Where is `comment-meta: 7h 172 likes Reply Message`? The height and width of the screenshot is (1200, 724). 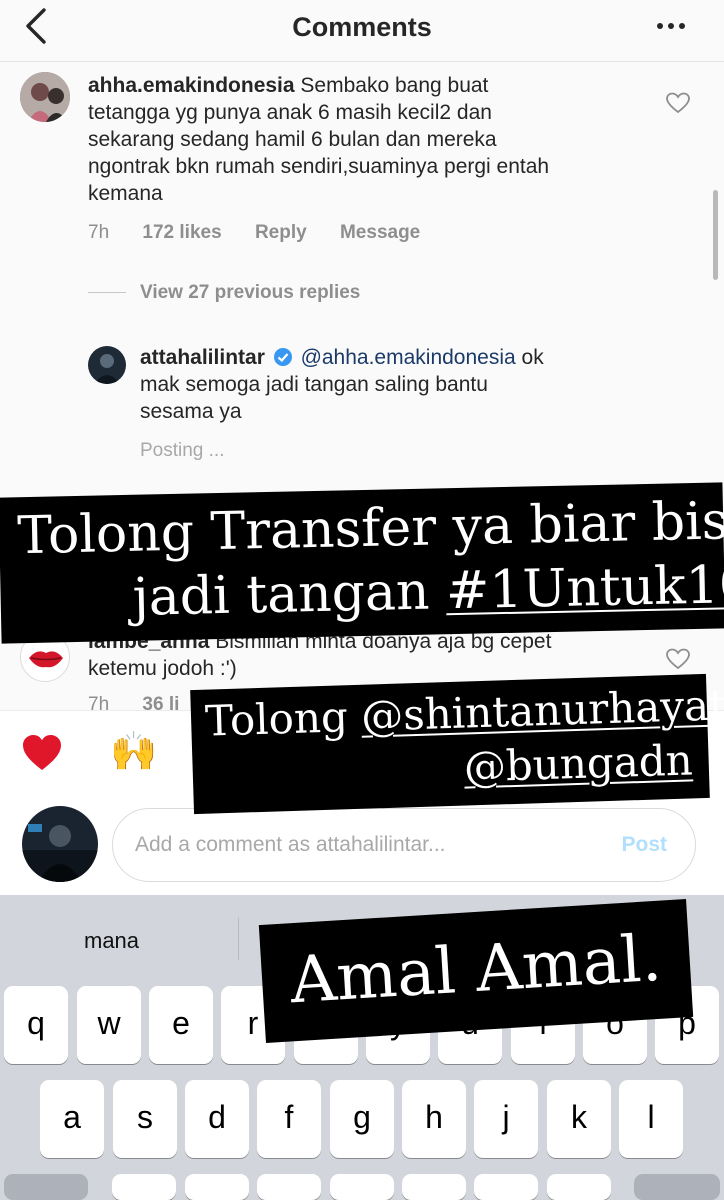
comment-meta: 7h 172 likes Reply Message is located at coordinates (268, 233).